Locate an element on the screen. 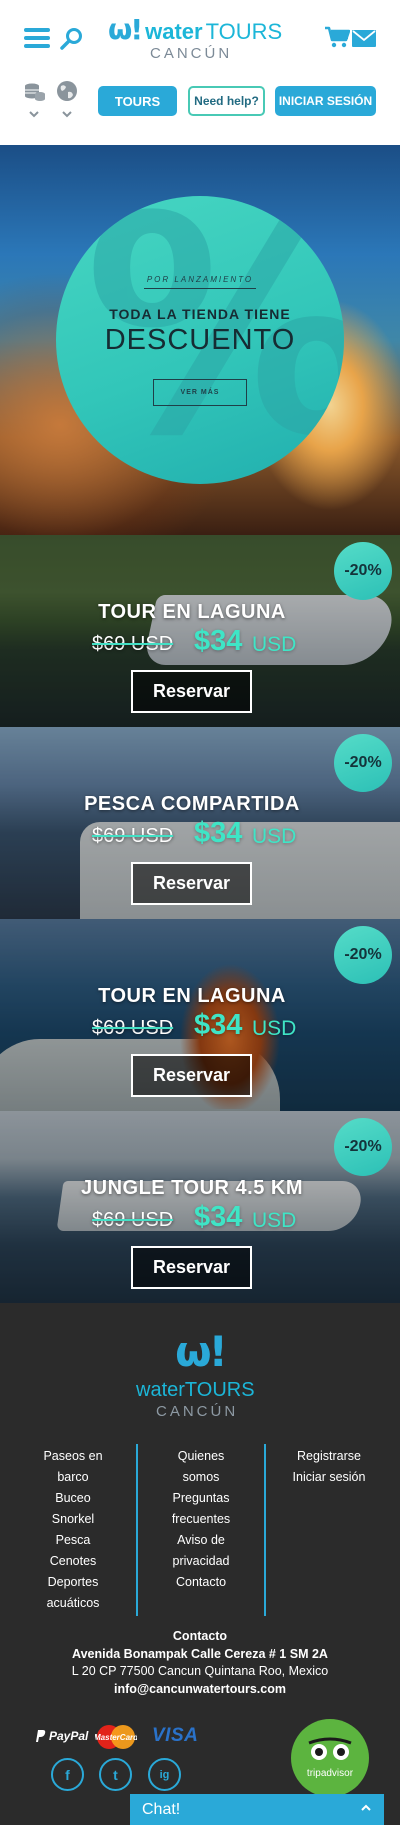 Image resolution: width=400 pixels, height=1825 pixels. promo-divider is located at coordinates (200, 288).